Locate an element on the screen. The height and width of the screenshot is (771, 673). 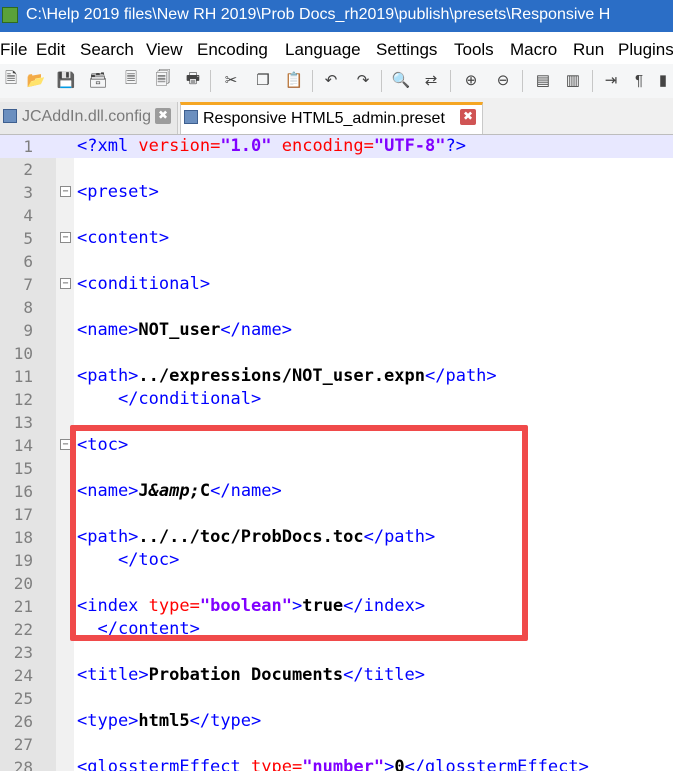
cut-icon: ✂ is located at coordinates (231, 80).